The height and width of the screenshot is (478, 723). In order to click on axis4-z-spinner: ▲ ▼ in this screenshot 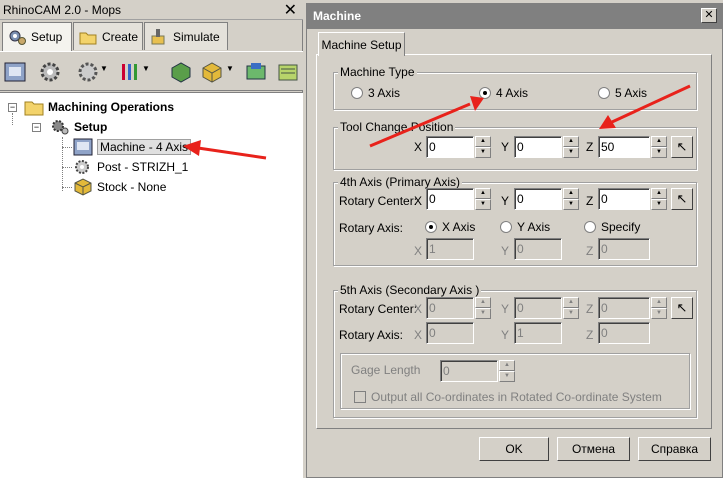, I will do `click(659, 199)`.